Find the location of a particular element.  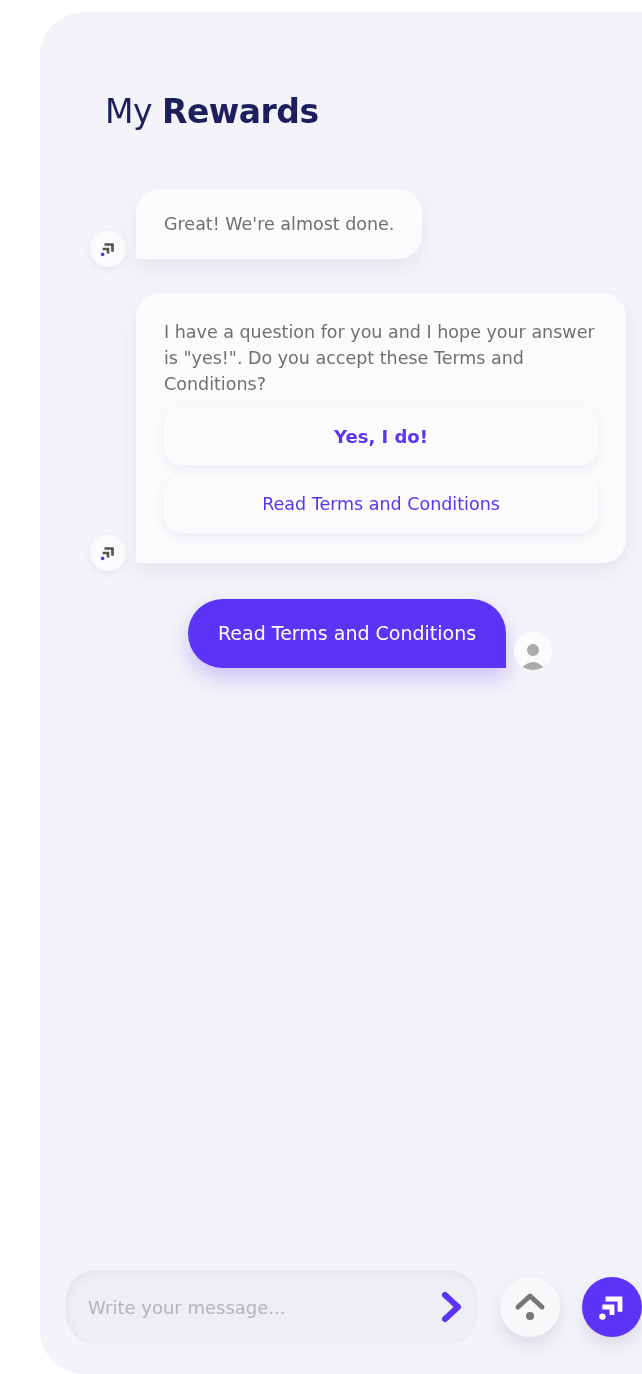

message-text: I have a question for you and I hope your answer is "yes!". Do you accept these Terms and Conditions? is located at coordinates (380, 358).